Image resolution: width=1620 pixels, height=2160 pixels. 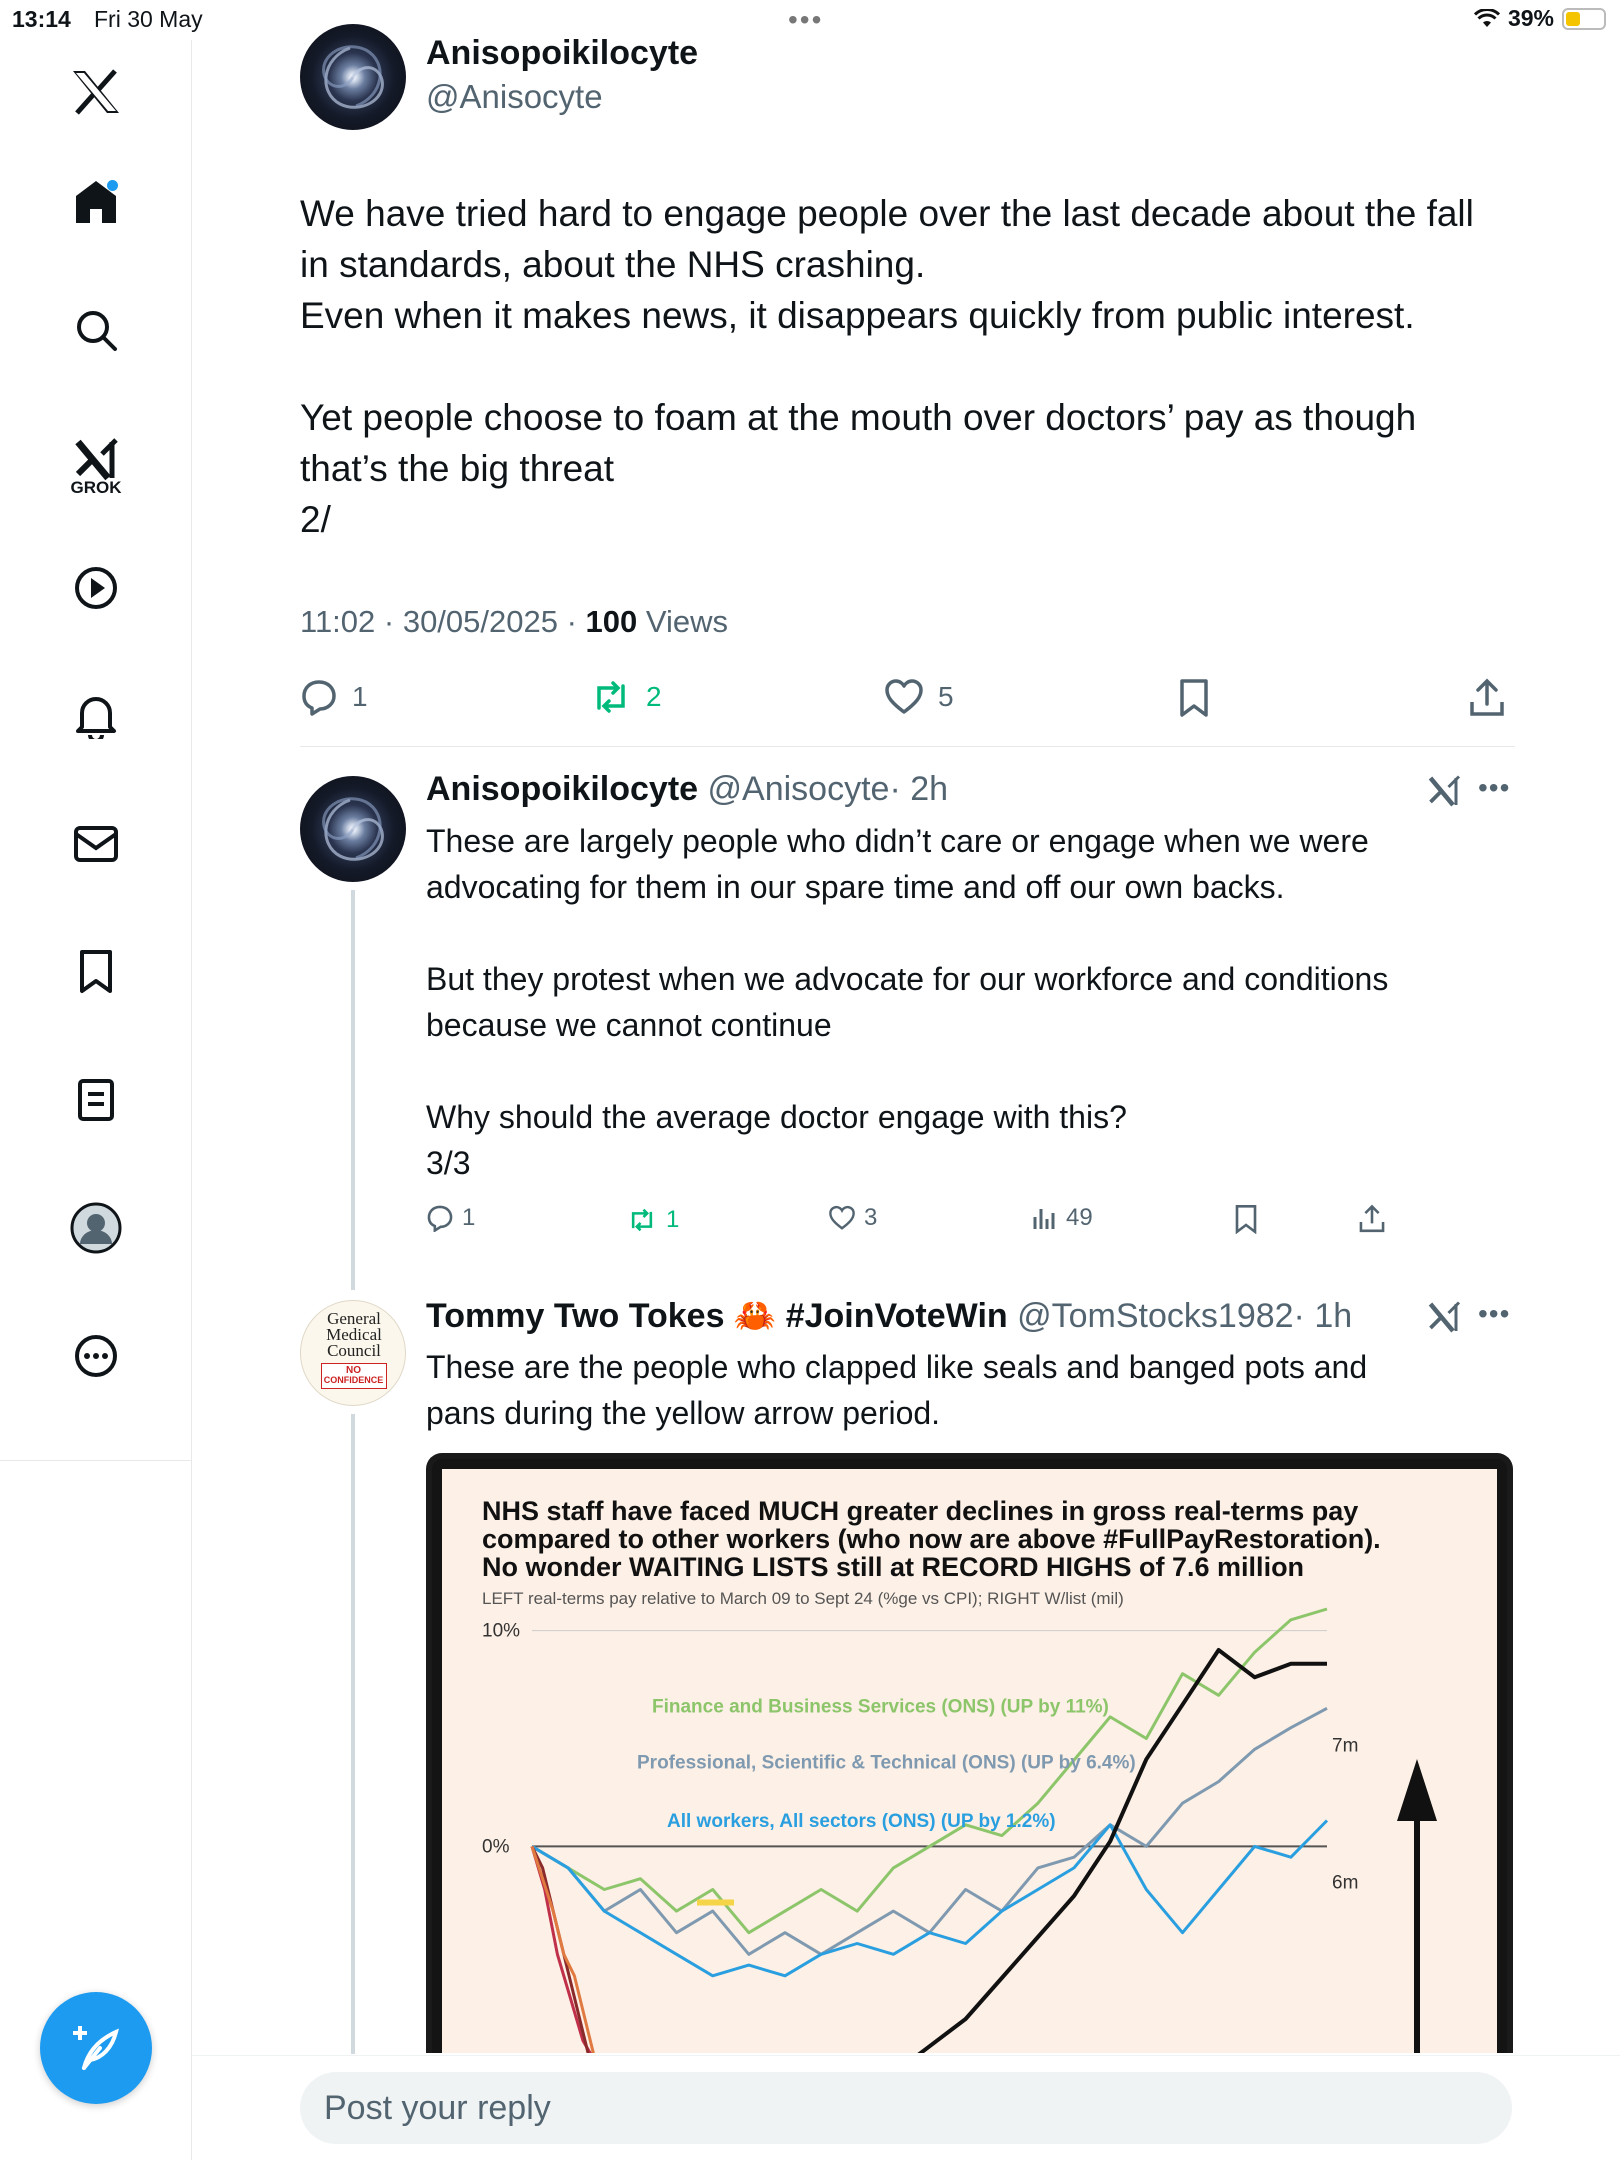 I want to click on bookmarks-icon, so click(x=96, y=972).